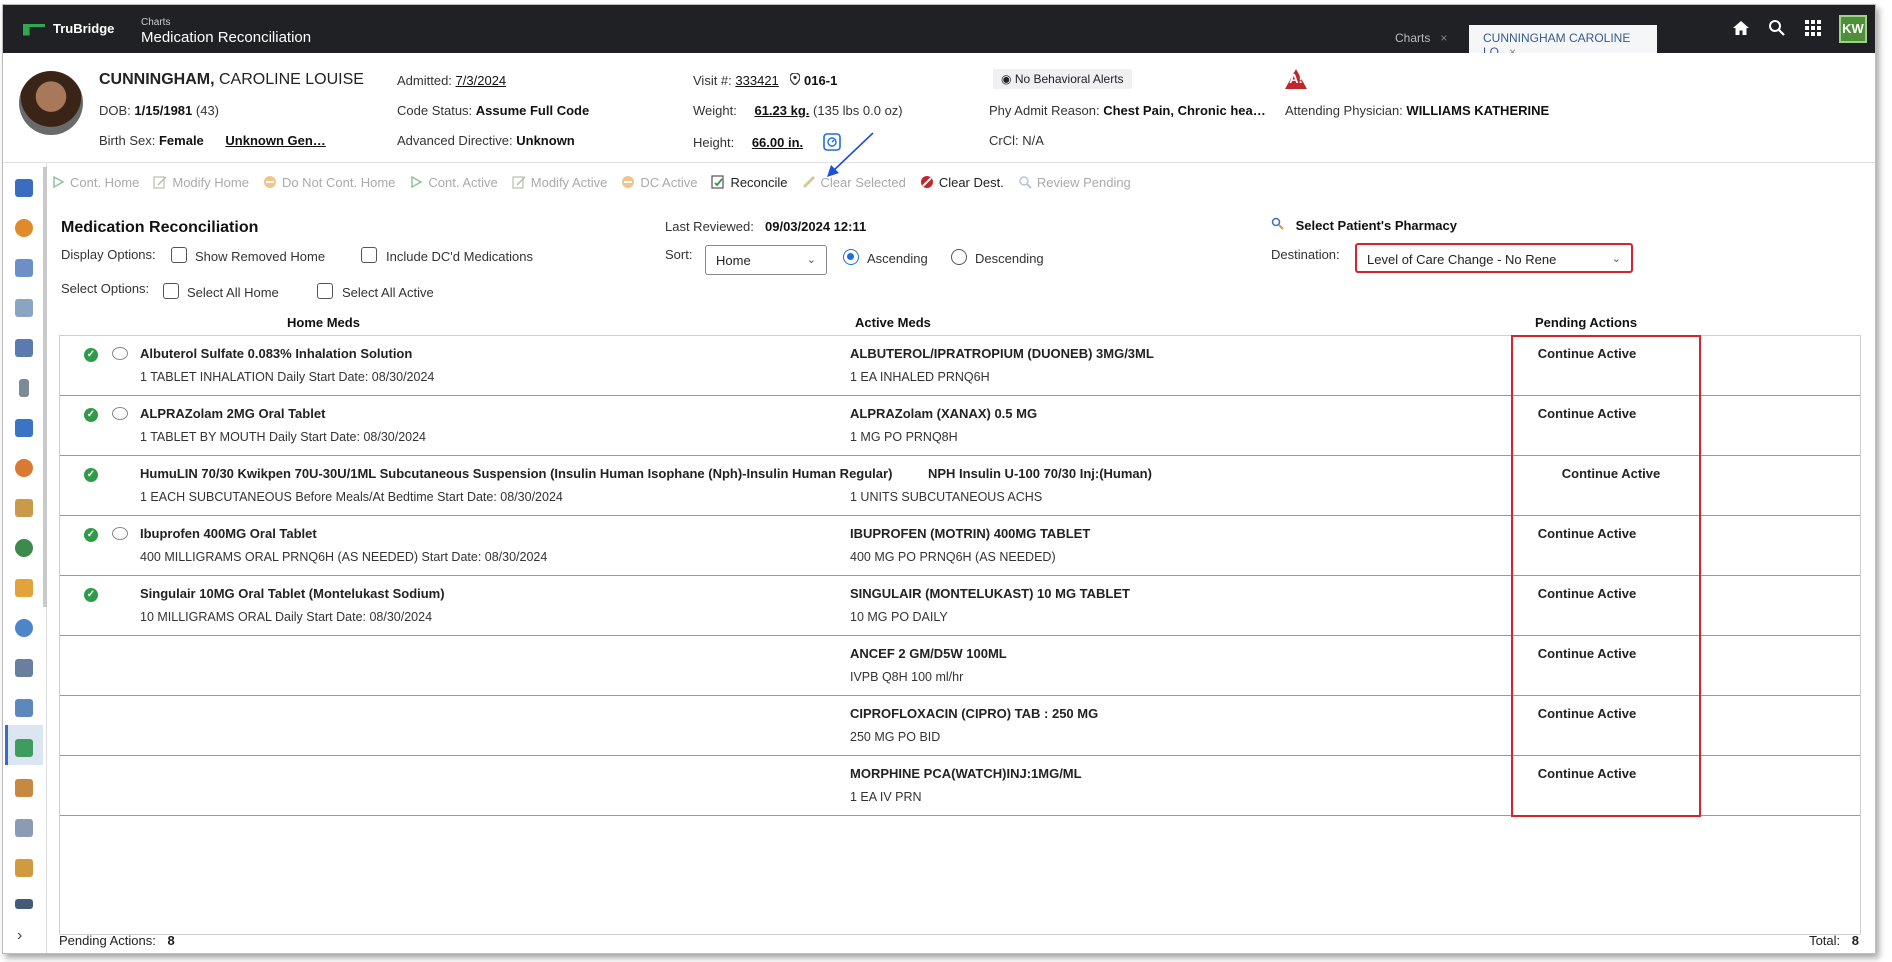 The image size is (1892, 962). What do you see at coordinates (24, 708) in the screenshot?
I see `history-icon` at bounding box center [24, 708].